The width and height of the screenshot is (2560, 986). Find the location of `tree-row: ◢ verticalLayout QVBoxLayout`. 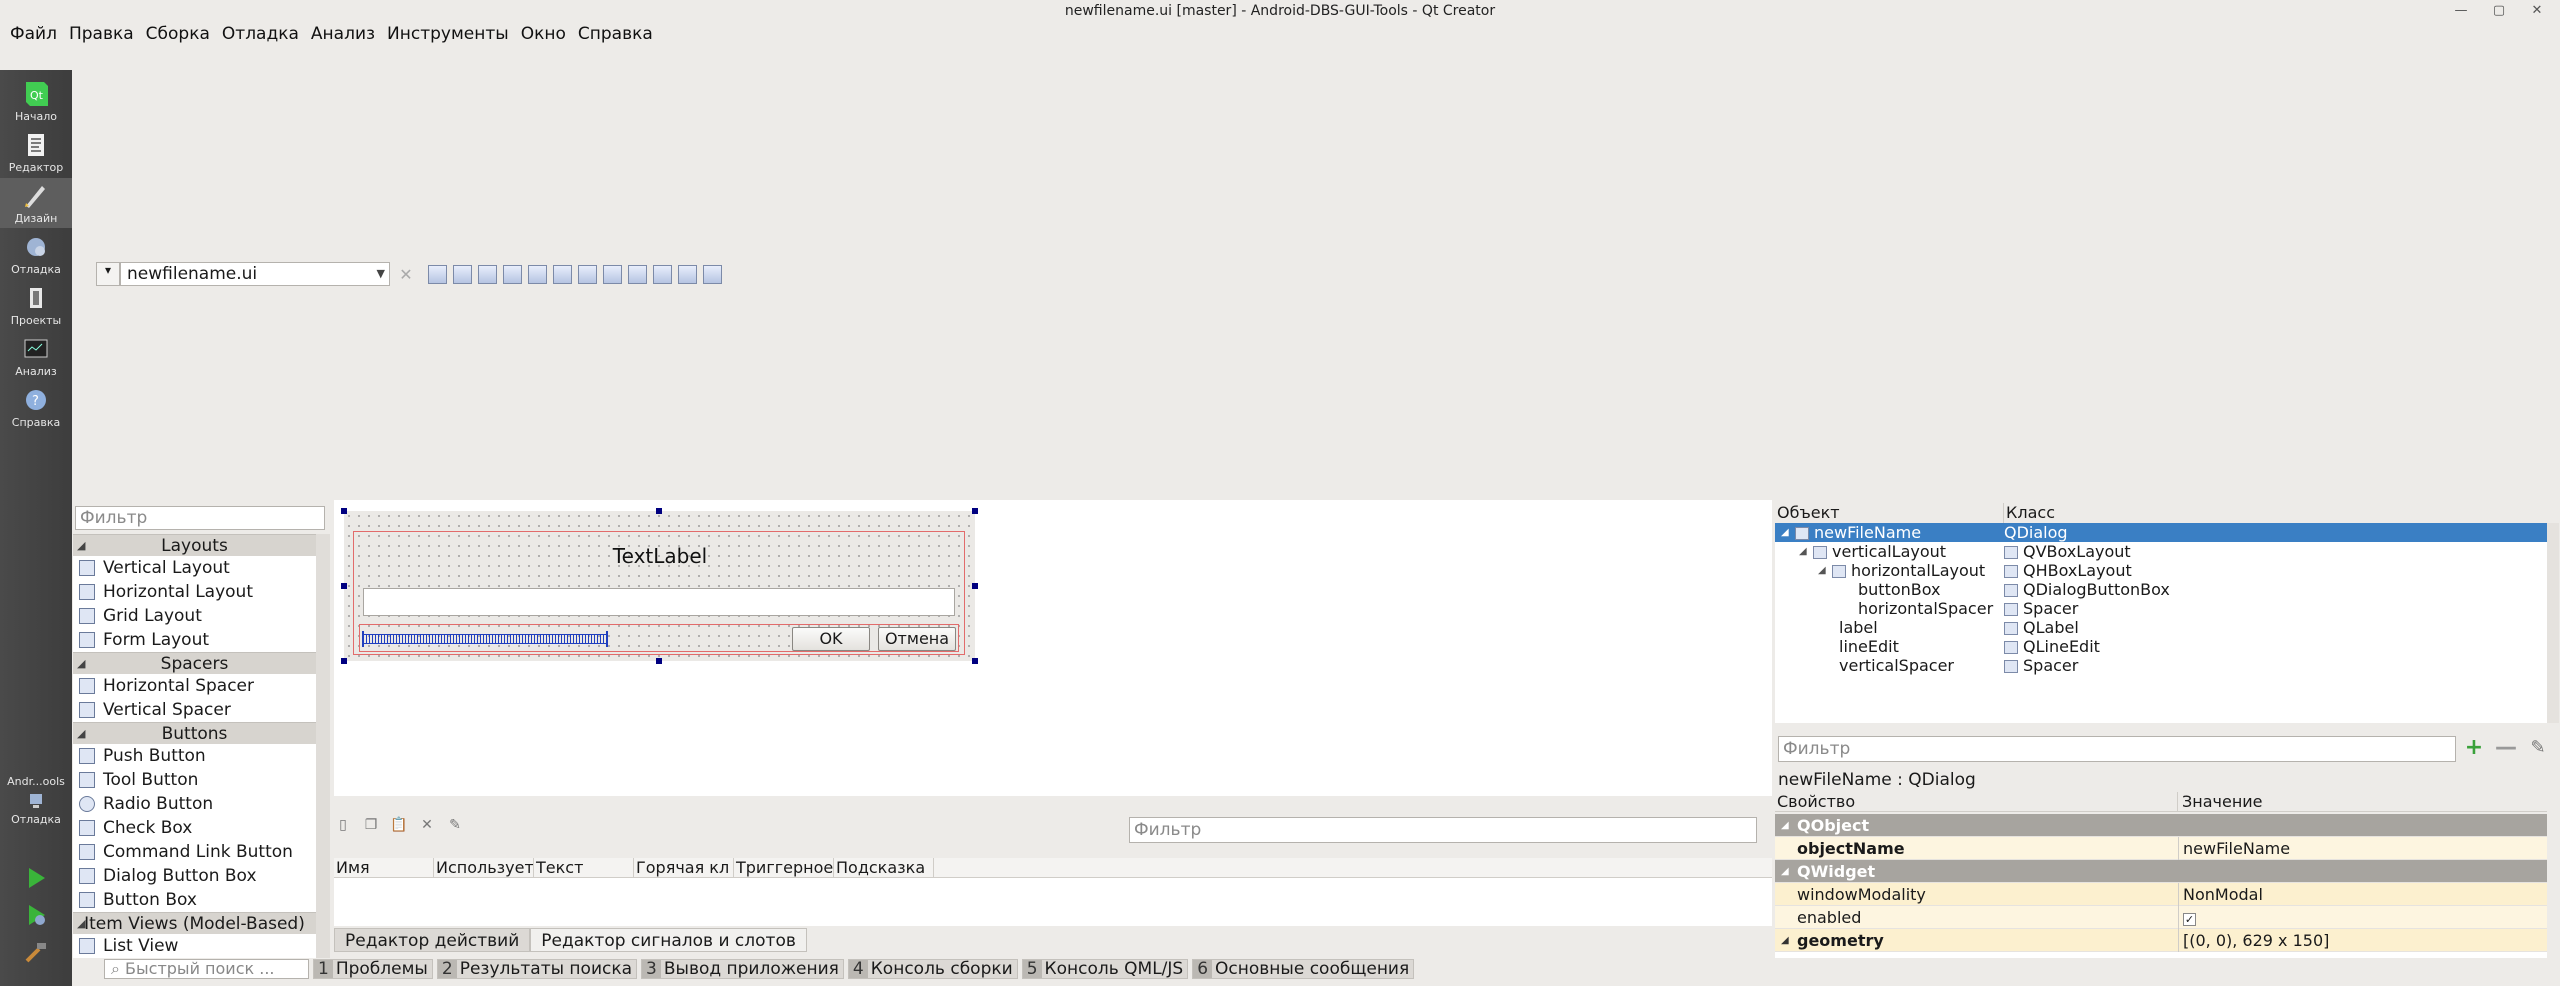

tree-row: ◢ verticalLayout QVBoxLayout is located at coordinates (2161, 551).